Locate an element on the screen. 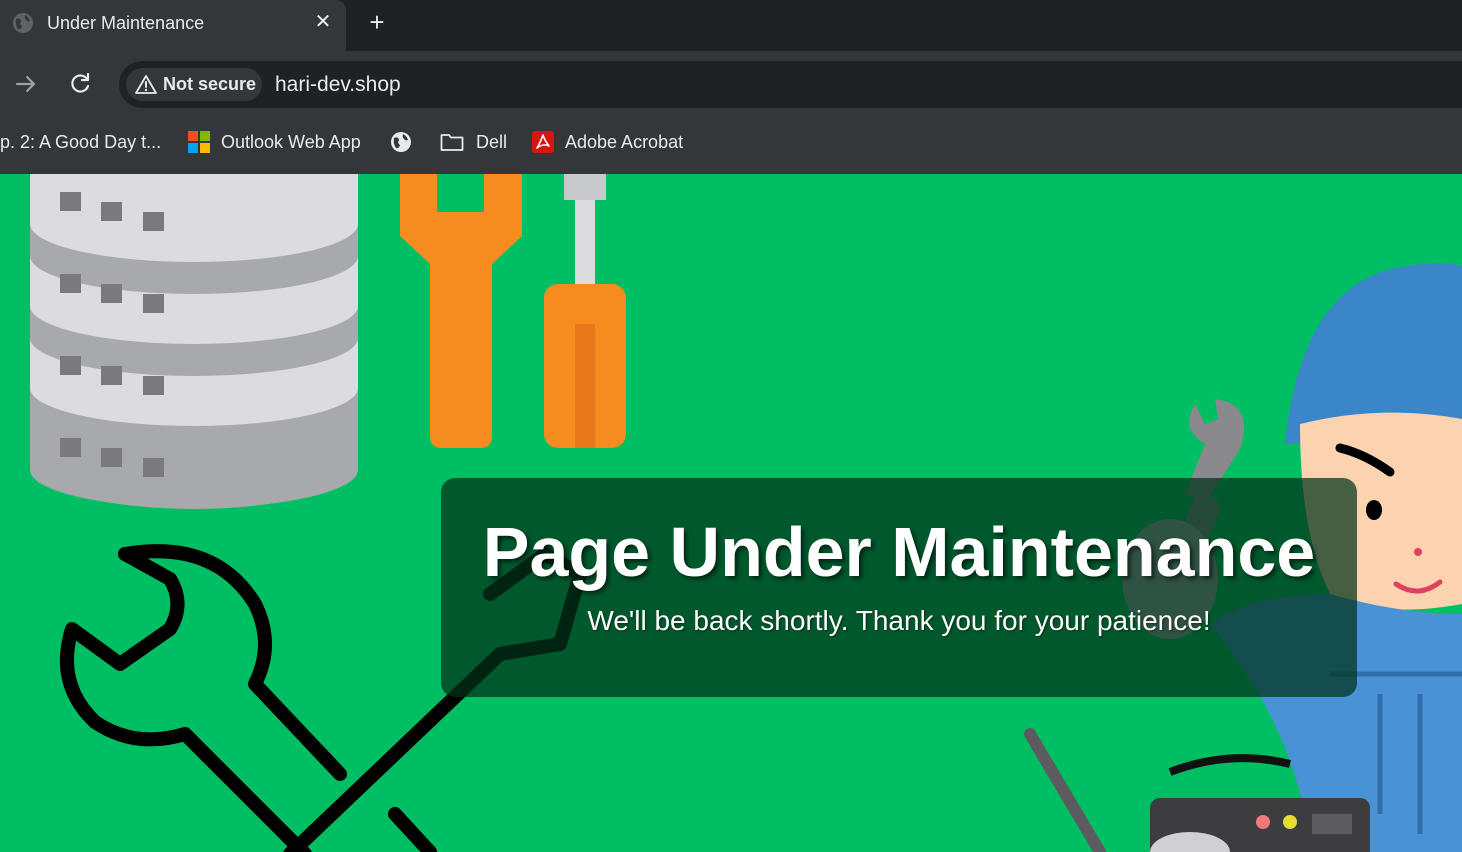  bookmark-folder-dell: Dell is located at coordinates (480, 143).